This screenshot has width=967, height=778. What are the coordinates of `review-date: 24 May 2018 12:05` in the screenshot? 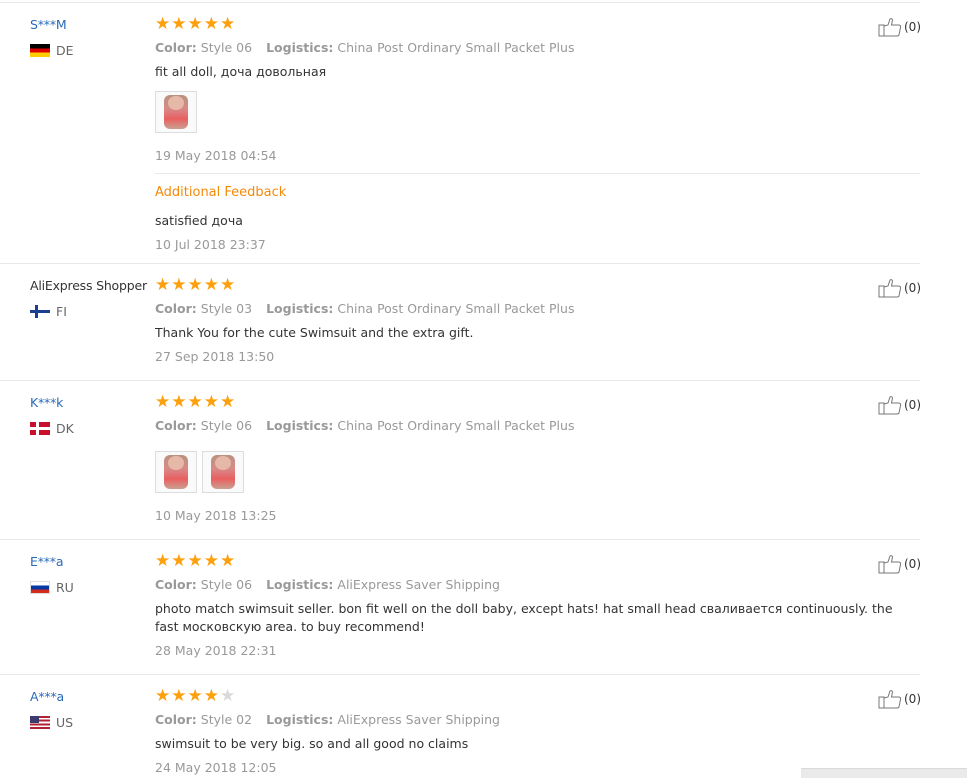 It's located at (216, 767).